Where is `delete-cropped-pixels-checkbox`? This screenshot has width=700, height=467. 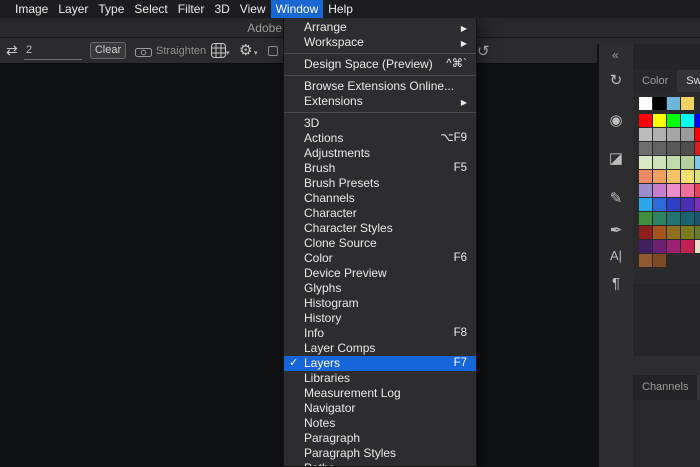 delete-cropped-pixels-checkbox is located at coordinates (273, 51).